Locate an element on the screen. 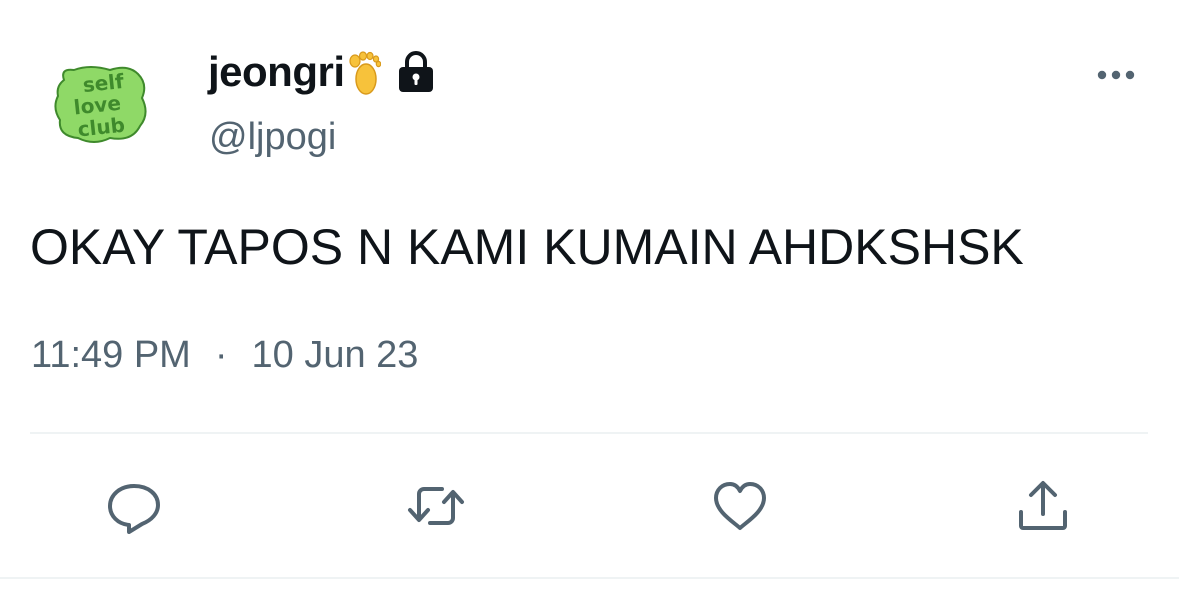 The height and width of the screenshot is (597, 1179). user-handle: @ljpogi is located at coordinates (272, 137).